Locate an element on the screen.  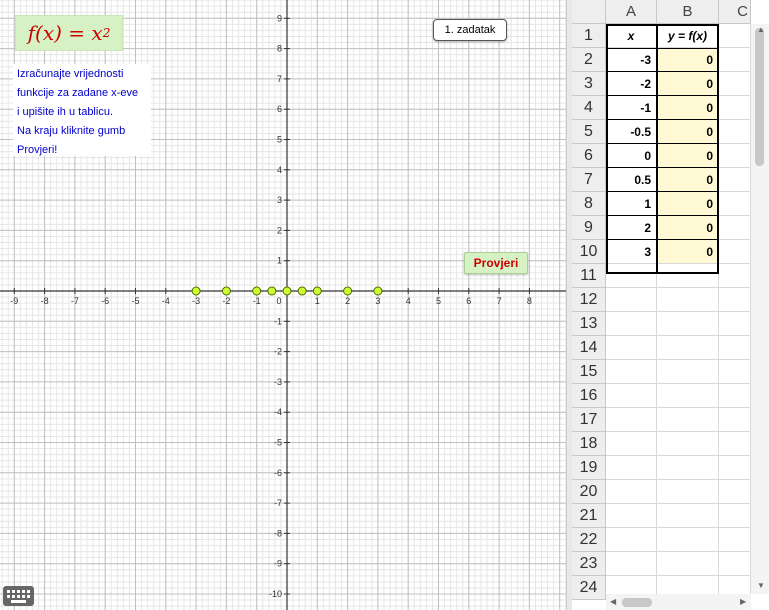
scroll-down-icon: ▼ is located at coordinates (761, 586).